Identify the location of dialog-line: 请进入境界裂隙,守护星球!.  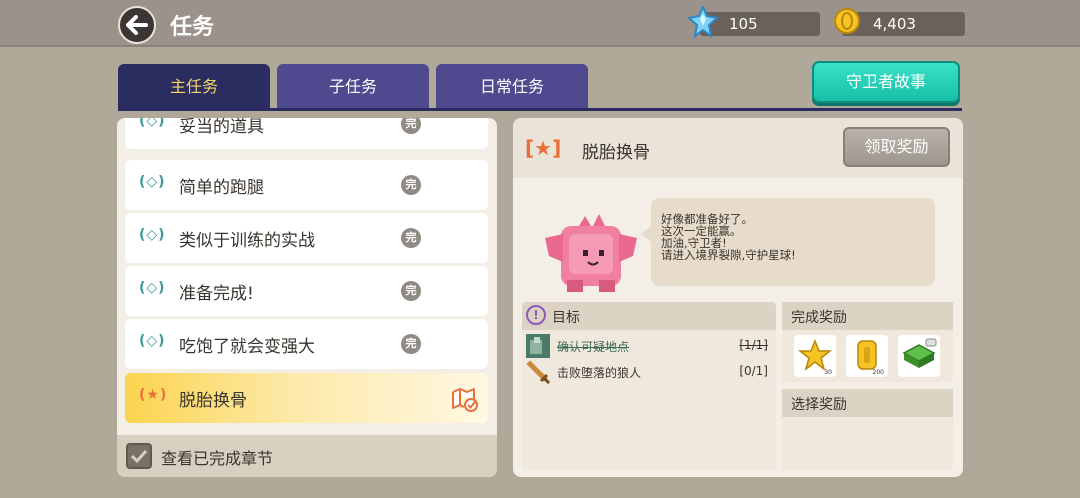
(728, 255).